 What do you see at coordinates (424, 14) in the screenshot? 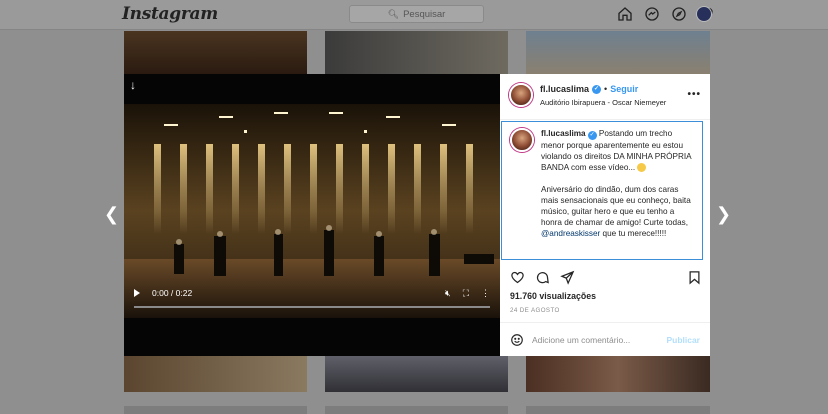
I see `search-placeholder: Pesquisar` at bounding box center [424, 14].